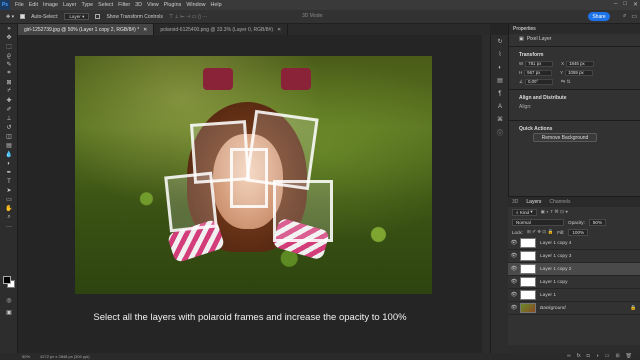 The width and height of the screenshot is (640, 360). What do you see at coordinates (597, 222) in the screenshot?
I see `opacity-field: 50%` at bounding box center [597, 222].